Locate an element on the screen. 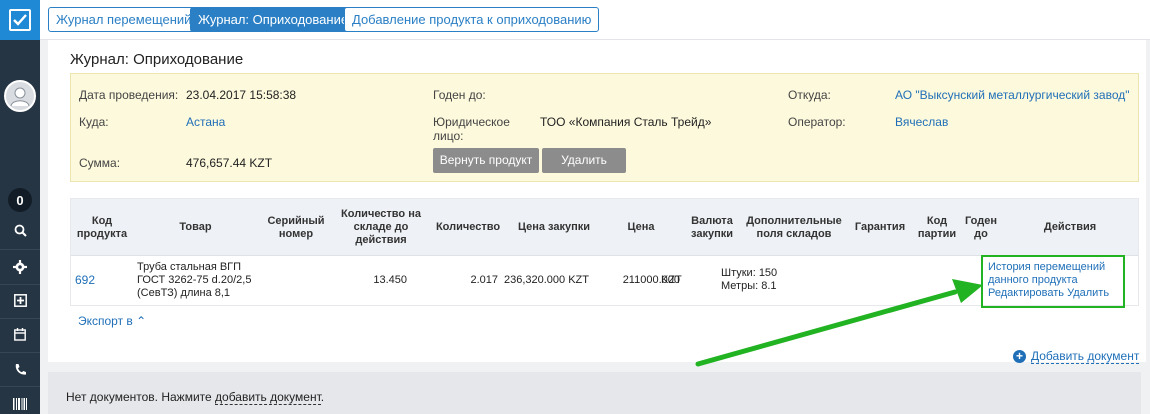 The height and width of the screenshot is (414, 1150). search-icon is located at coordinates (20, 230).